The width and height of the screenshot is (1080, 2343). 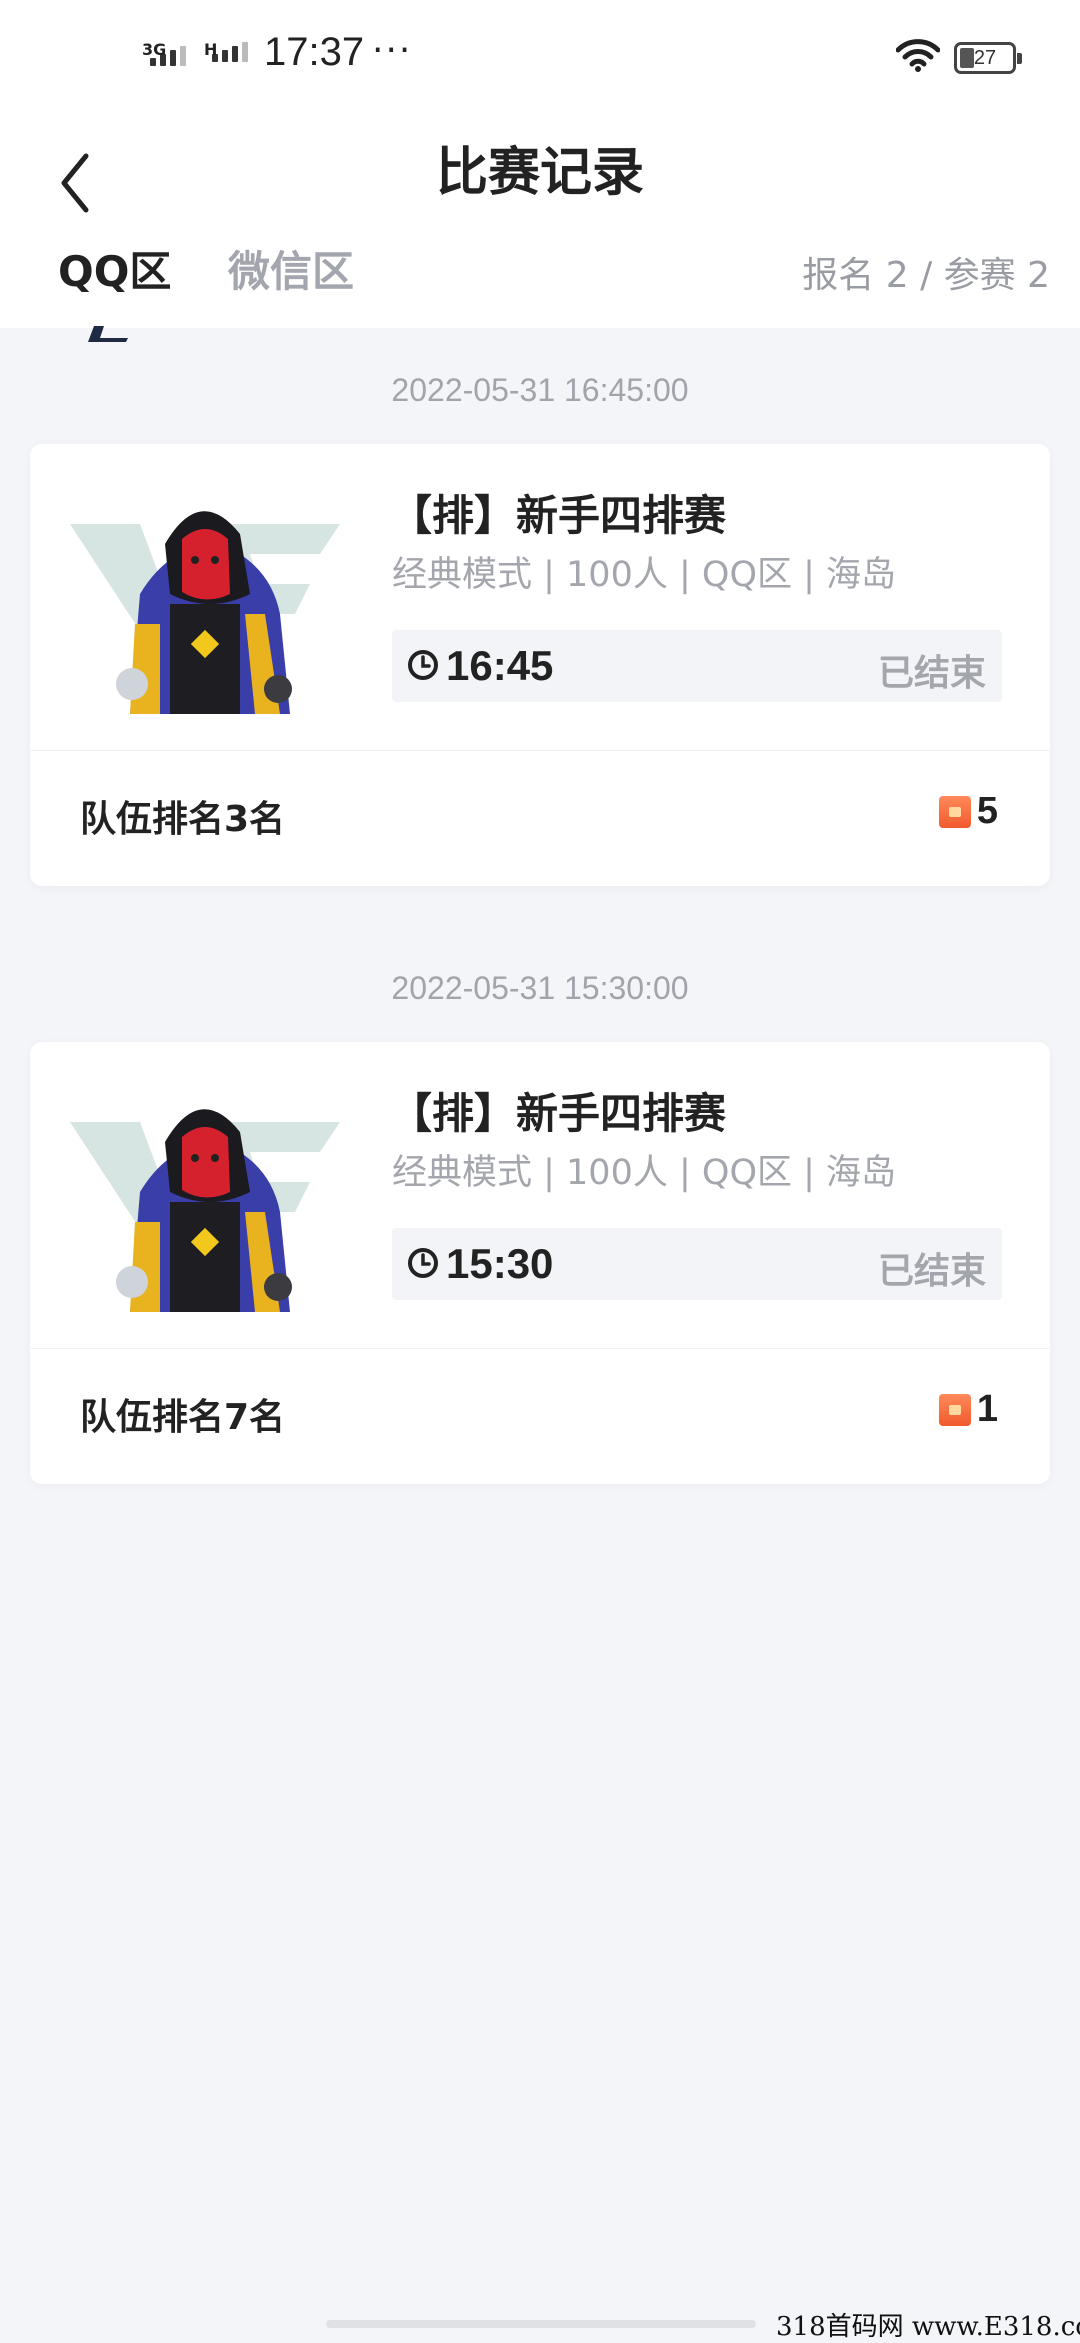 What do you see at coordinates (697, 1264) in the screenshot?
I see `match-time-bar: 15:30 已结束` at bounding box center [697, 1264].